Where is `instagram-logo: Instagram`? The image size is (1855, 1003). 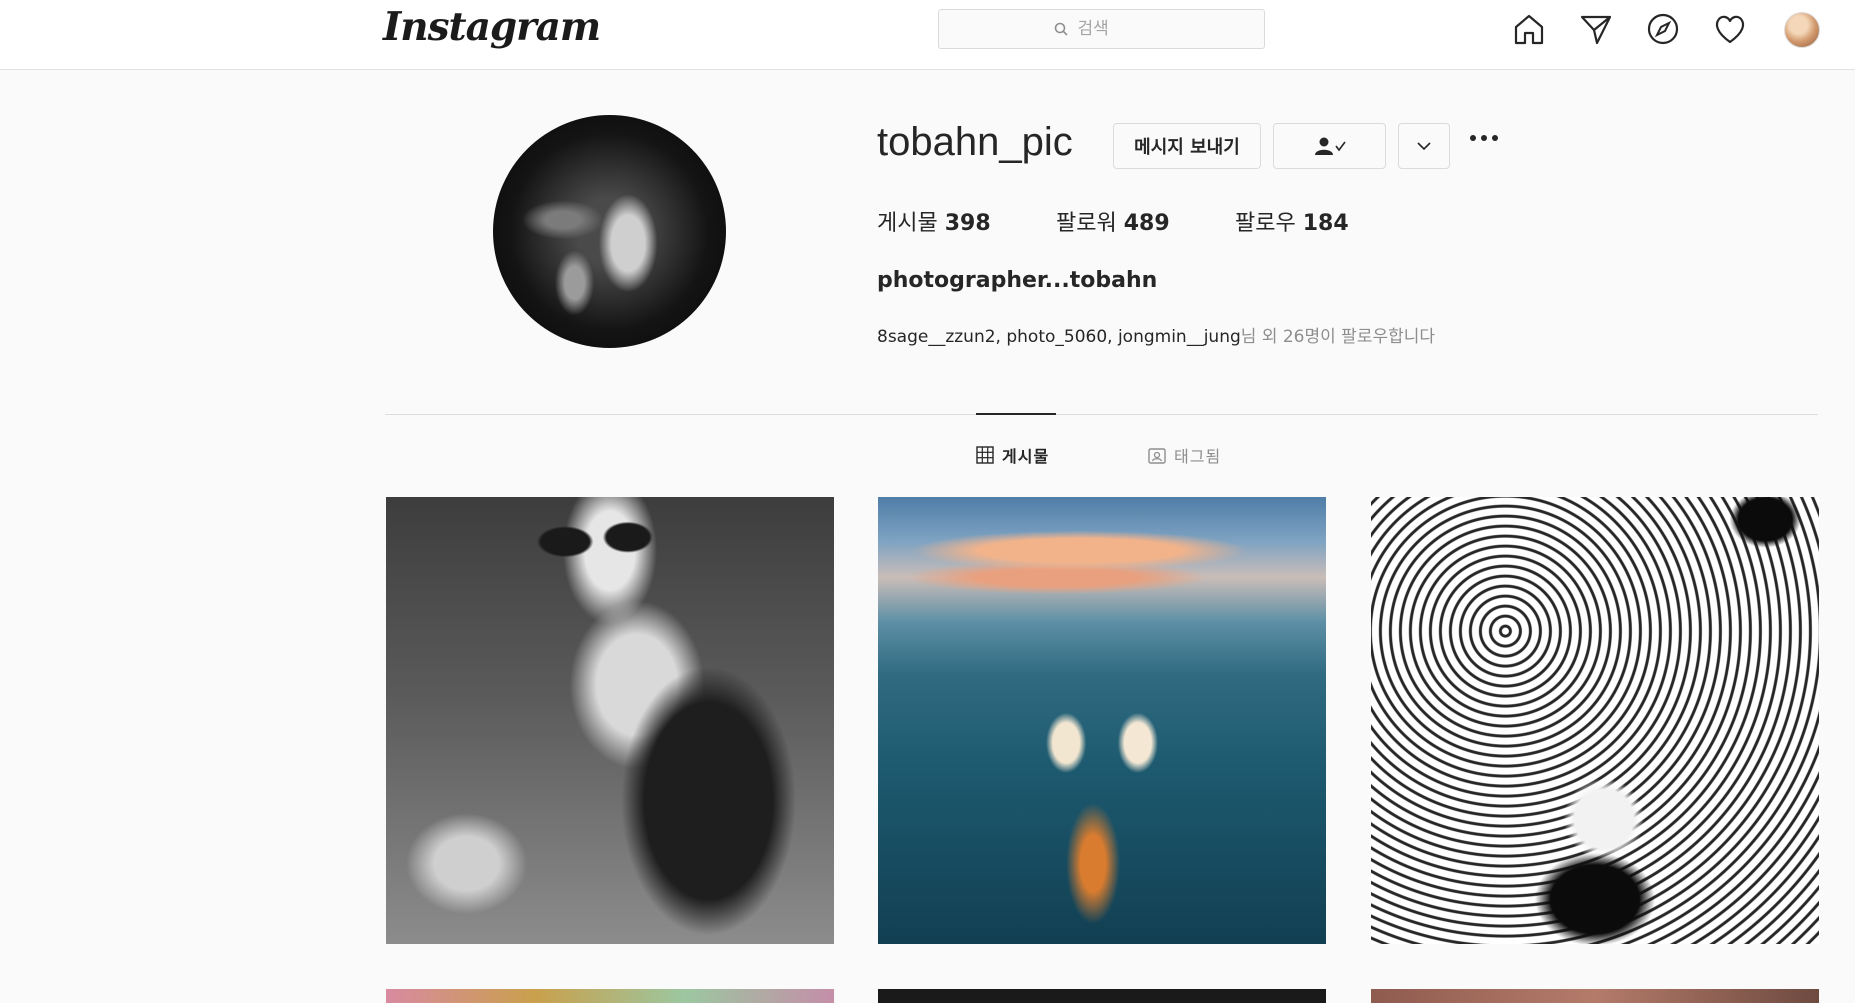
instagram-logo: Instagram is located at coordinates (492, 27).